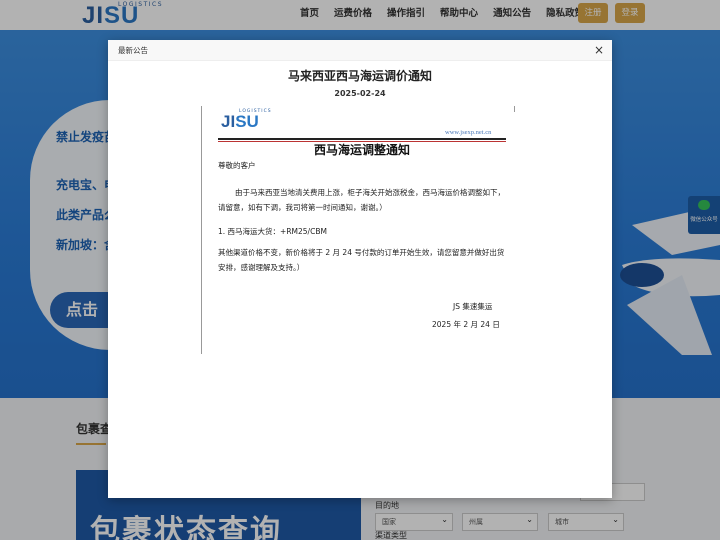  I want to click on document-price-item: 1. 西马海运大货：+RM25/CBM, so click(272, 231).